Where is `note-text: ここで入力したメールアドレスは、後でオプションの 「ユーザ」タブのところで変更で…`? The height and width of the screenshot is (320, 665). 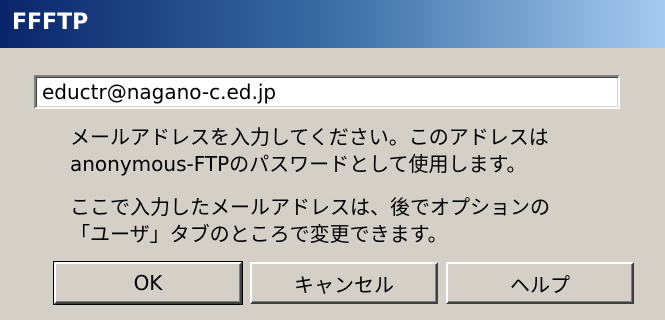 note-text: ここで入力したメールアドレスは、後でオプションの 「ユーザ」タブのところで変更で… is located at coordinates (310, 221).